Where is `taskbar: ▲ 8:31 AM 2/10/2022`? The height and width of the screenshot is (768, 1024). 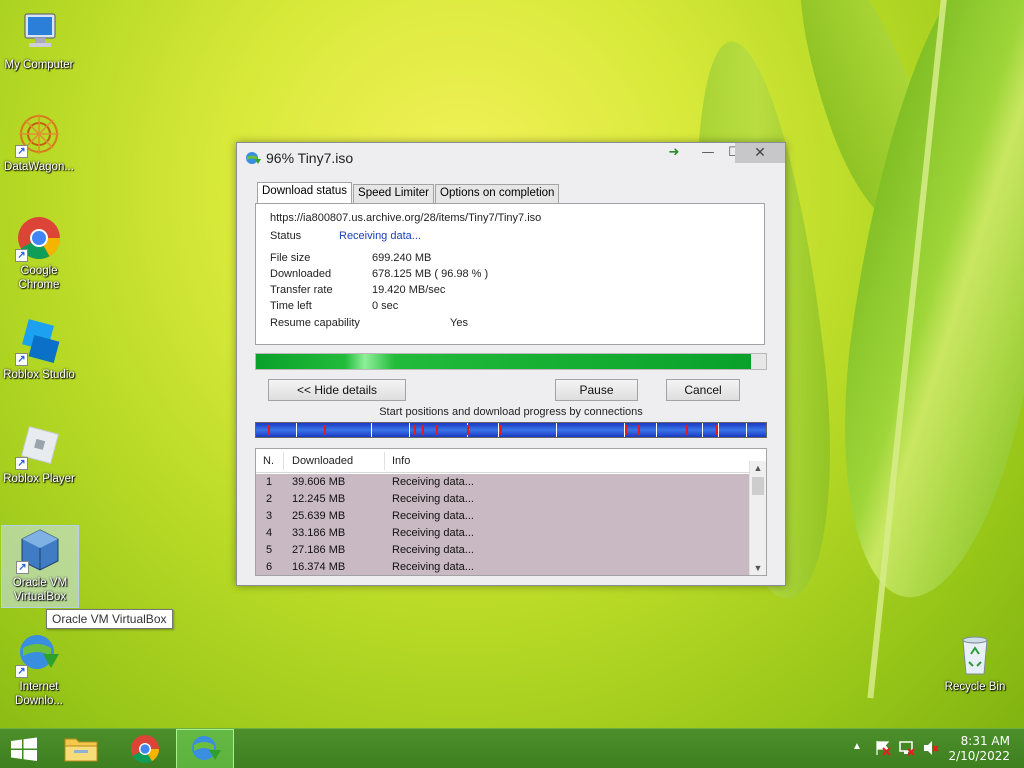 taskbar: ▲ 8:31 AM 2/10/2022 is located at coordinates (512, 748).